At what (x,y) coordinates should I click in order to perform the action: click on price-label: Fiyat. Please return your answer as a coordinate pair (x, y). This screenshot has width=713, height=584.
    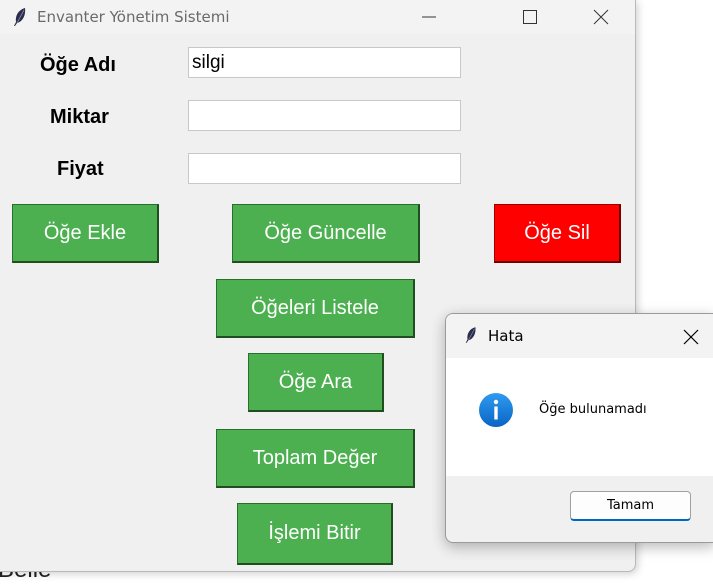
    Looking at the image, I should click on (80, 169).